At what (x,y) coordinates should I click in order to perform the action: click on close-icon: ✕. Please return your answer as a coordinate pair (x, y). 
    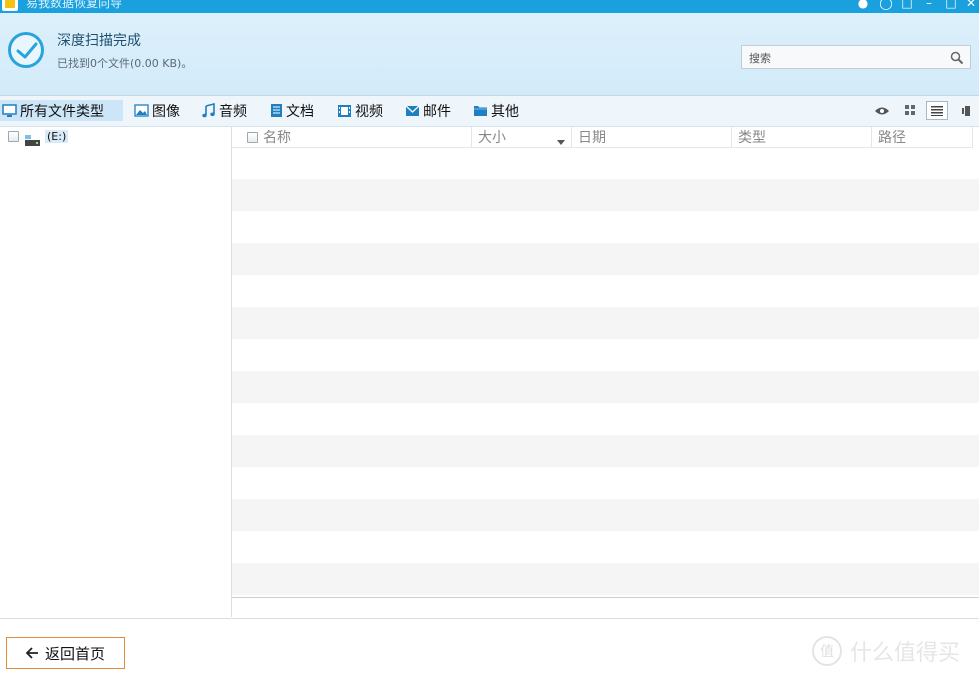
    Looking at the image, I should click on (971, 5).